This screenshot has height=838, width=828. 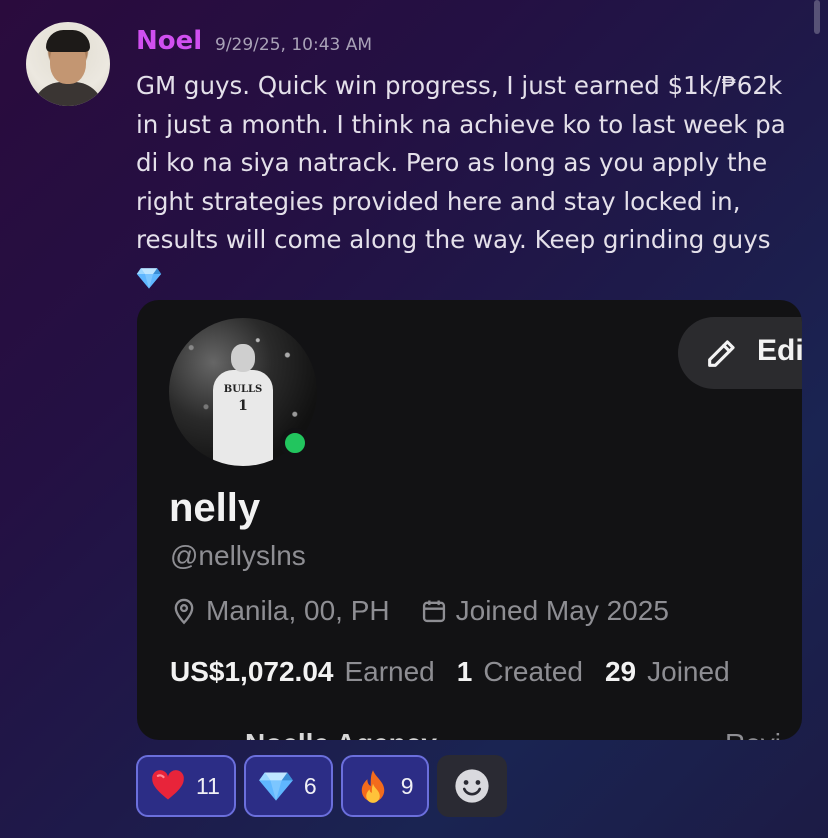 I want to click on reaction-gem: 6, so click(x=288, y=786).